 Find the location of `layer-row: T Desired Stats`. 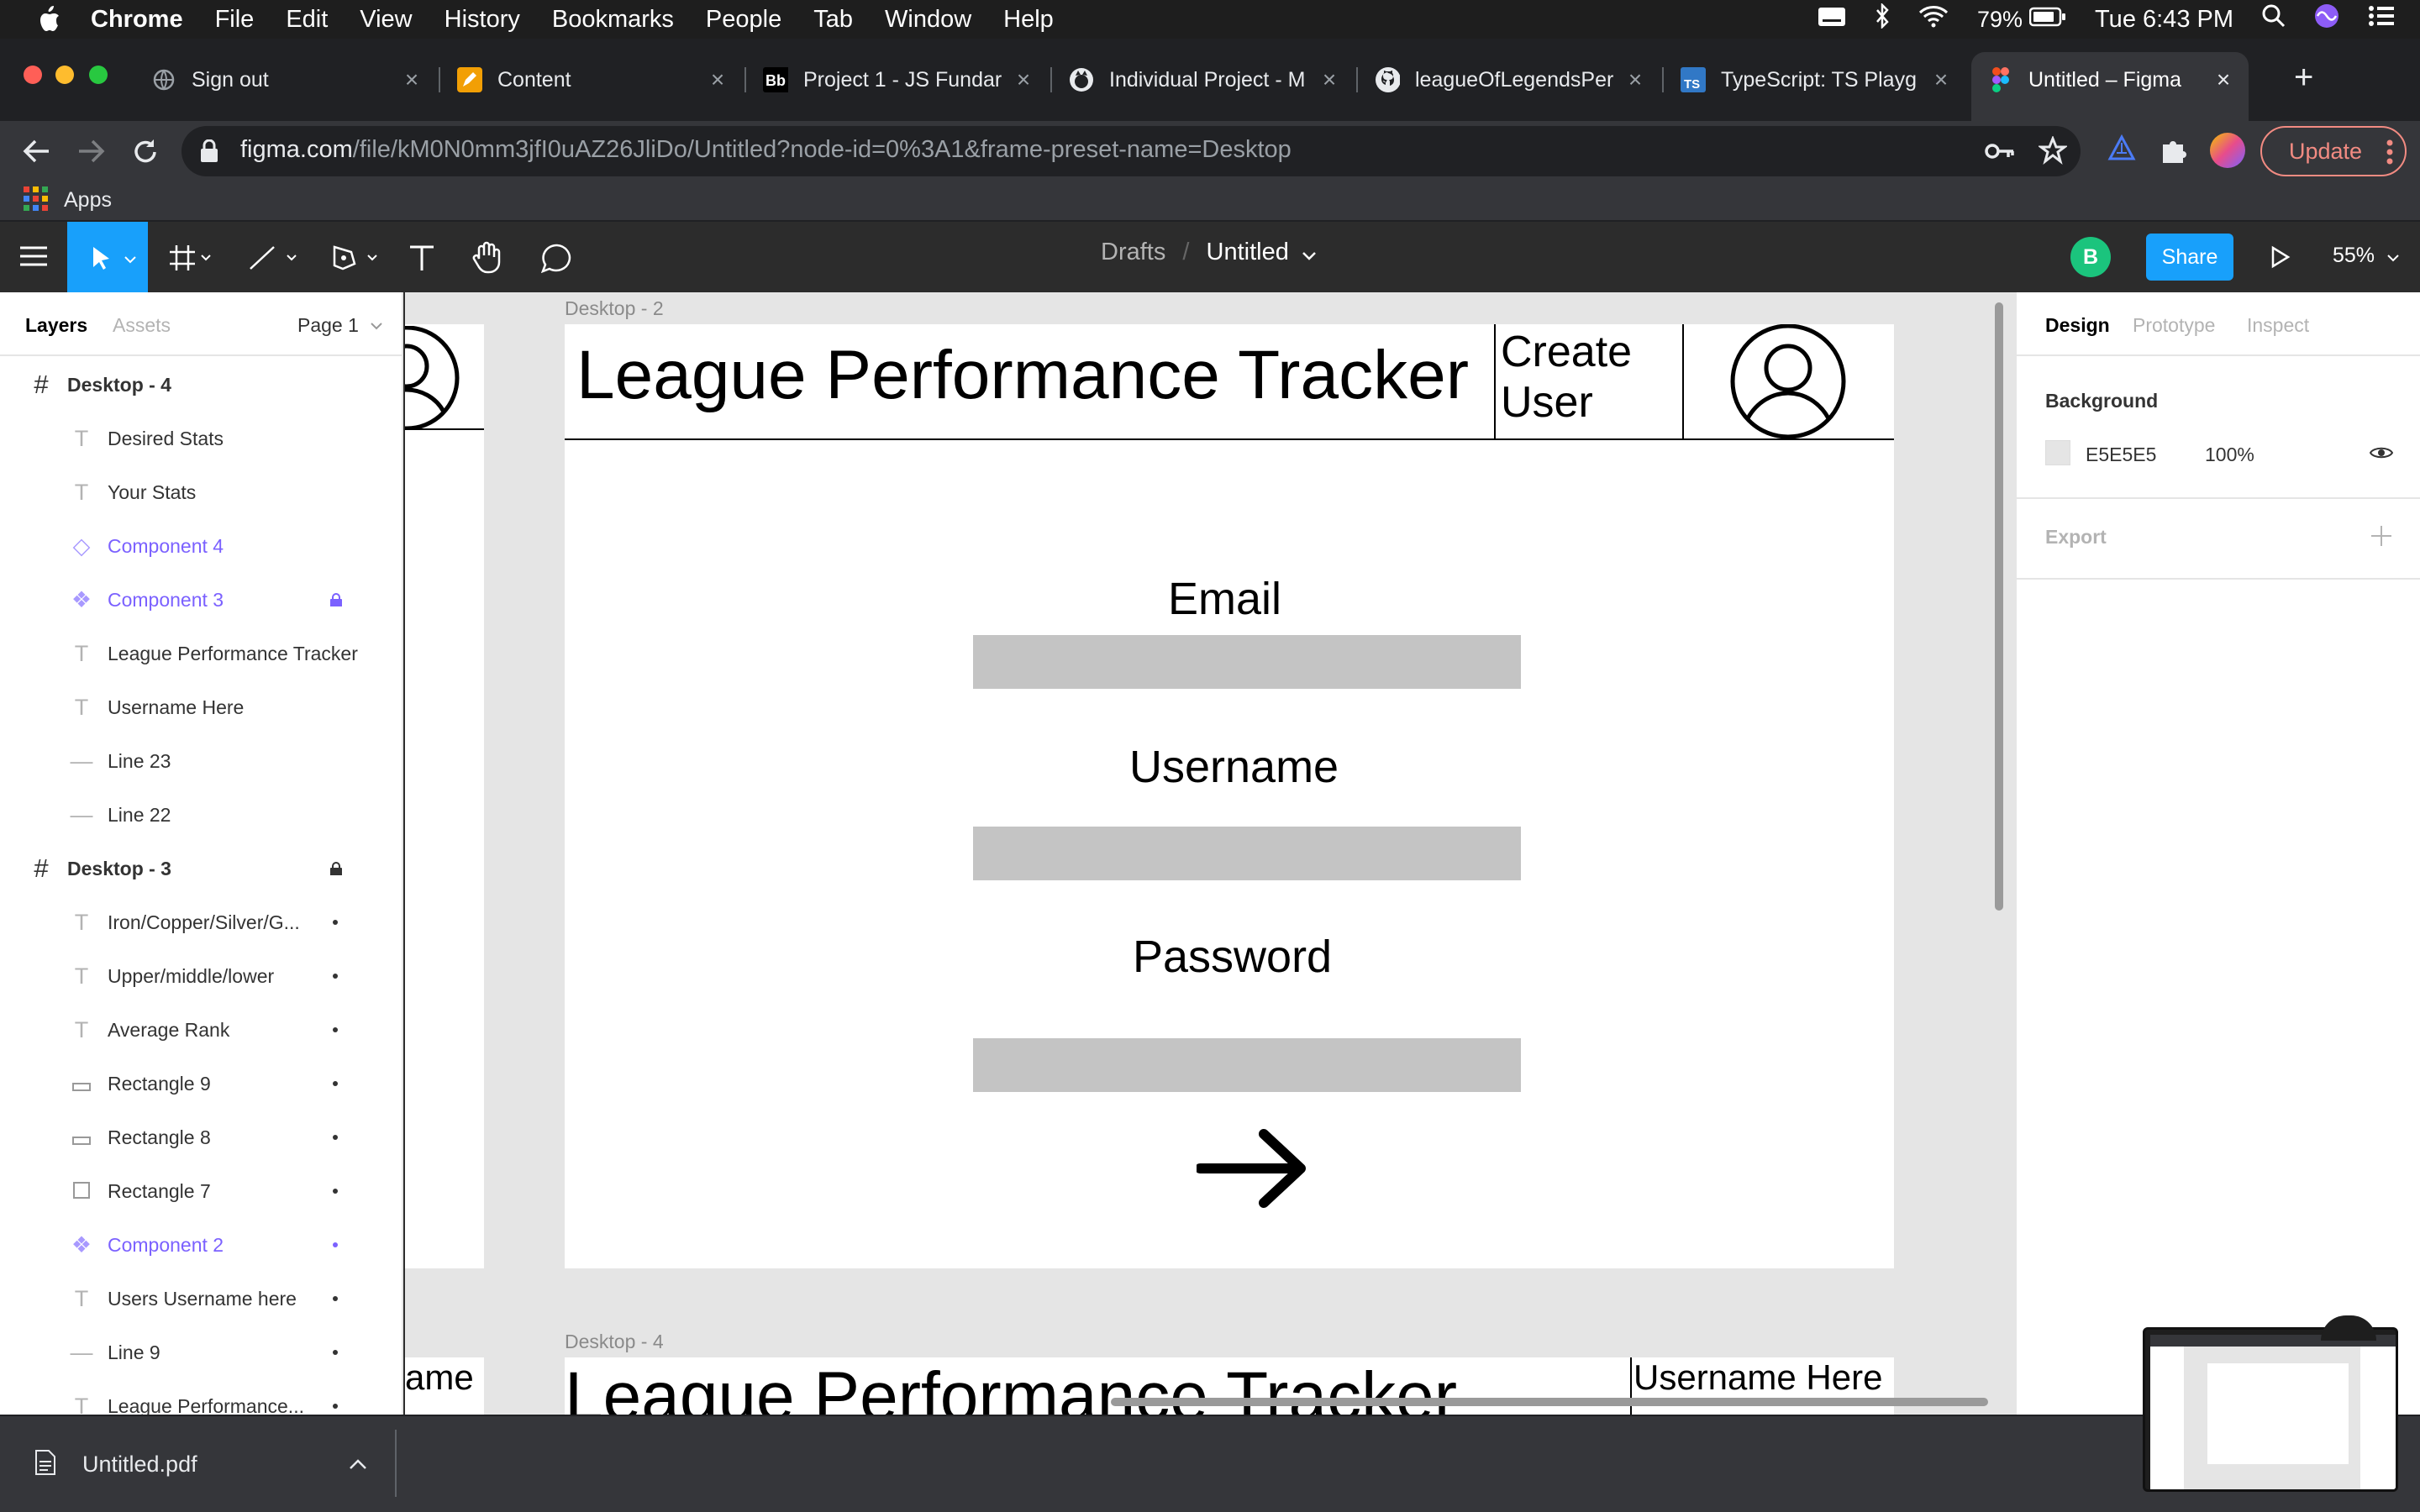

layer-row: T Desired Stats is located at coordinates (201, 438).